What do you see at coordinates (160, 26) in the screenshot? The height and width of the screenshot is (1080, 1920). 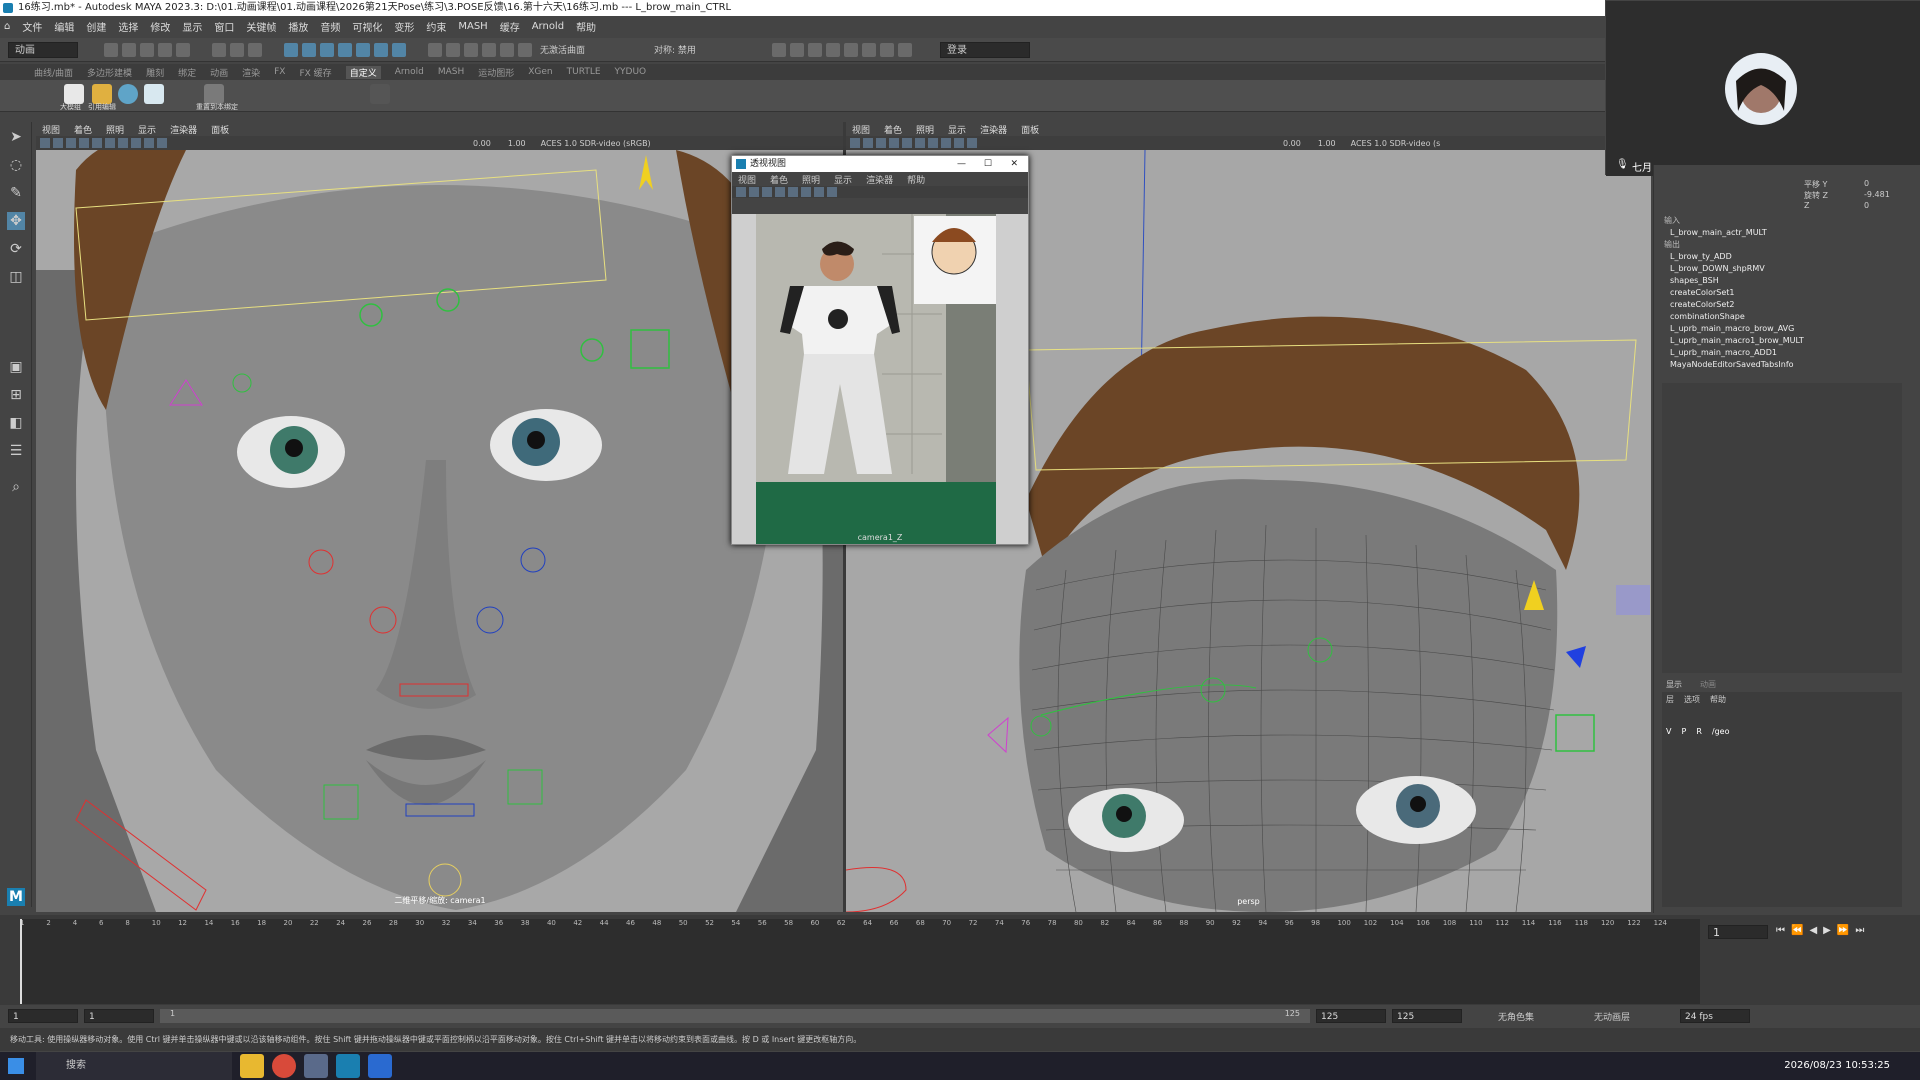 I see `menu-item: 修改` at bounding box center [160, 26].